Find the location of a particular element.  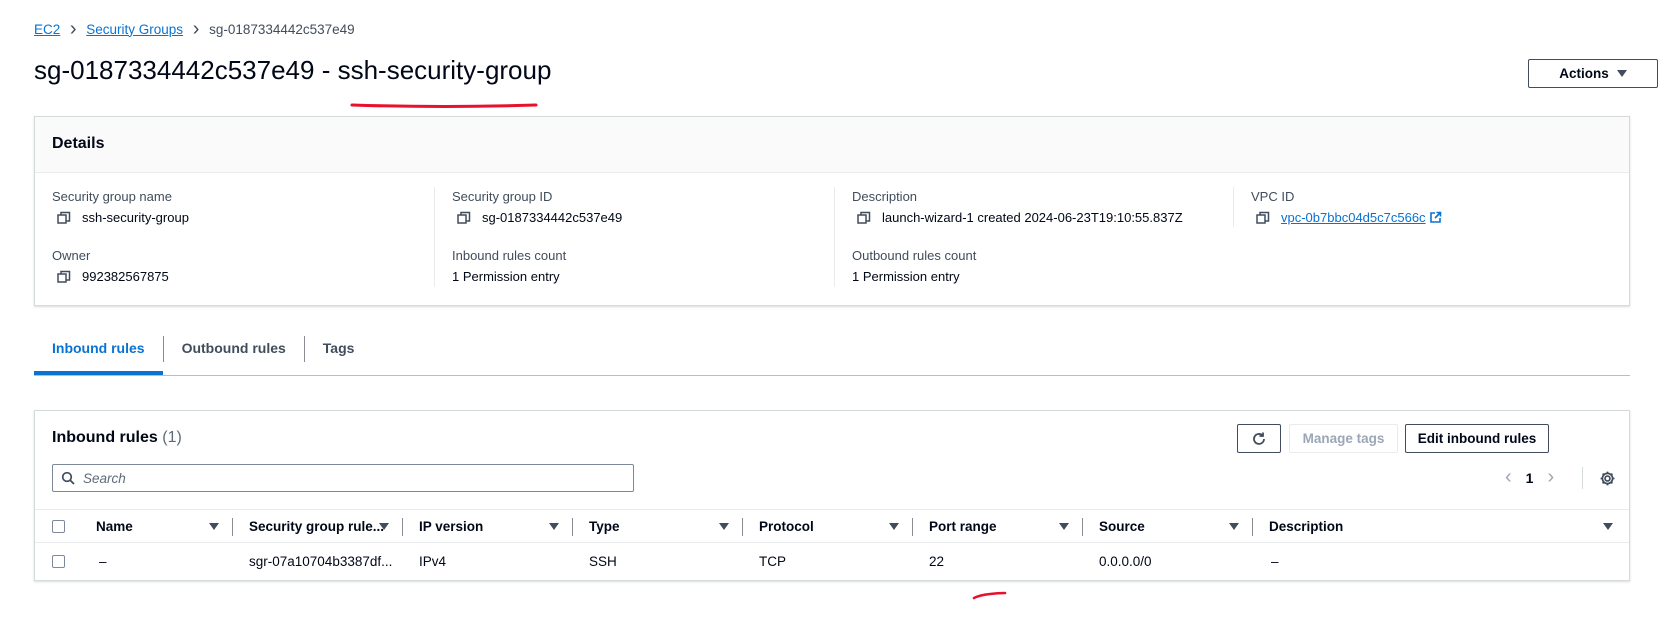

manage-tags-button: Manage tags is located at coordinates (1343, 438).